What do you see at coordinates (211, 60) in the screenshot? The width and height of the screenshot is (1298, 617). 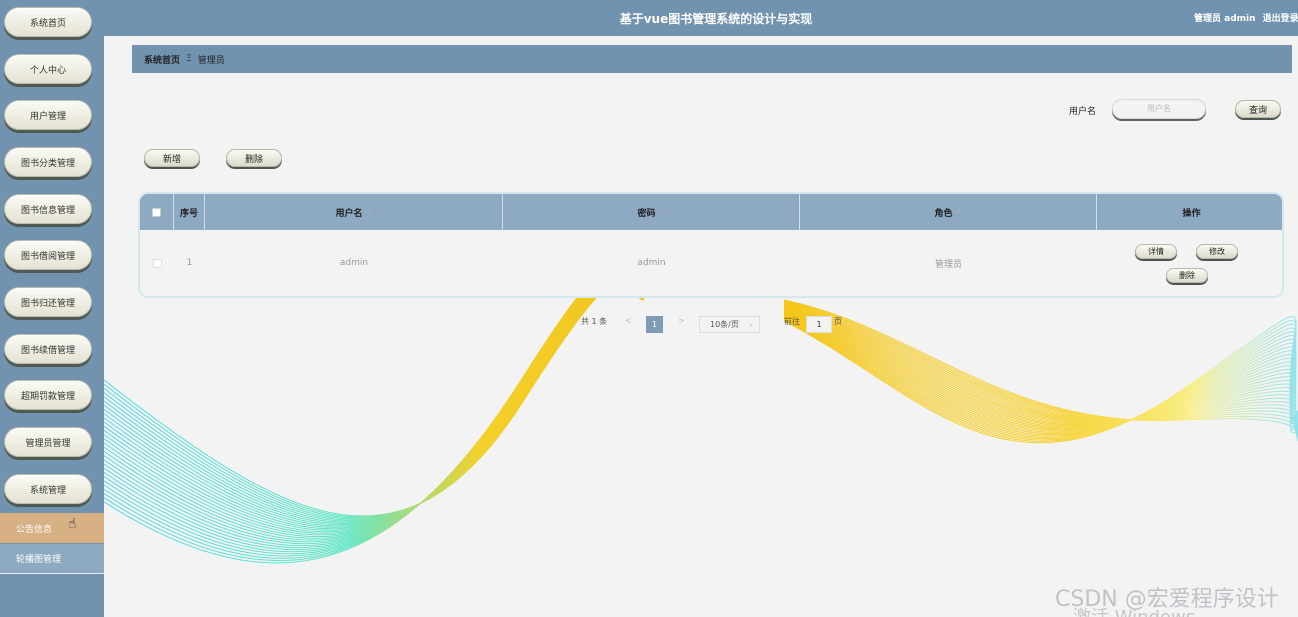 I see `breadcrumb-current: 管理员` at bounding box center [211, 60].